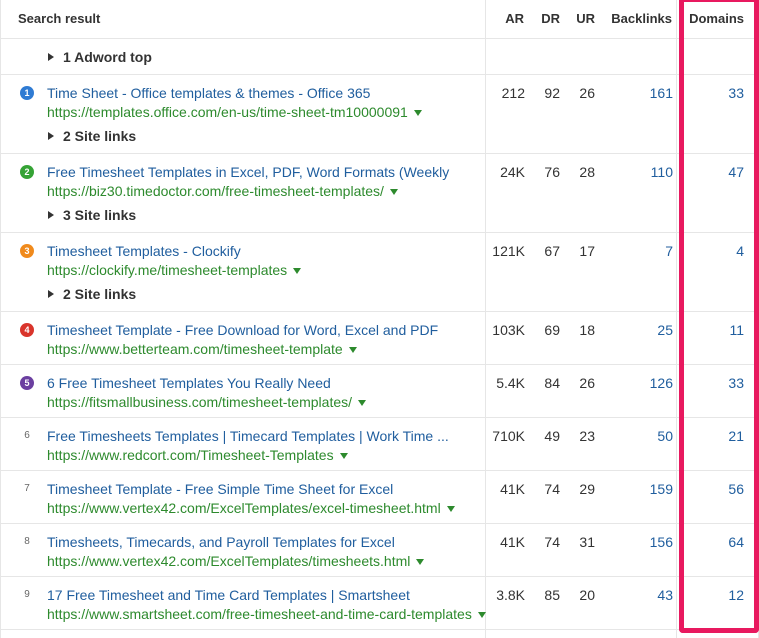  I want to click on rank-badge: 3, so click(27, 251).